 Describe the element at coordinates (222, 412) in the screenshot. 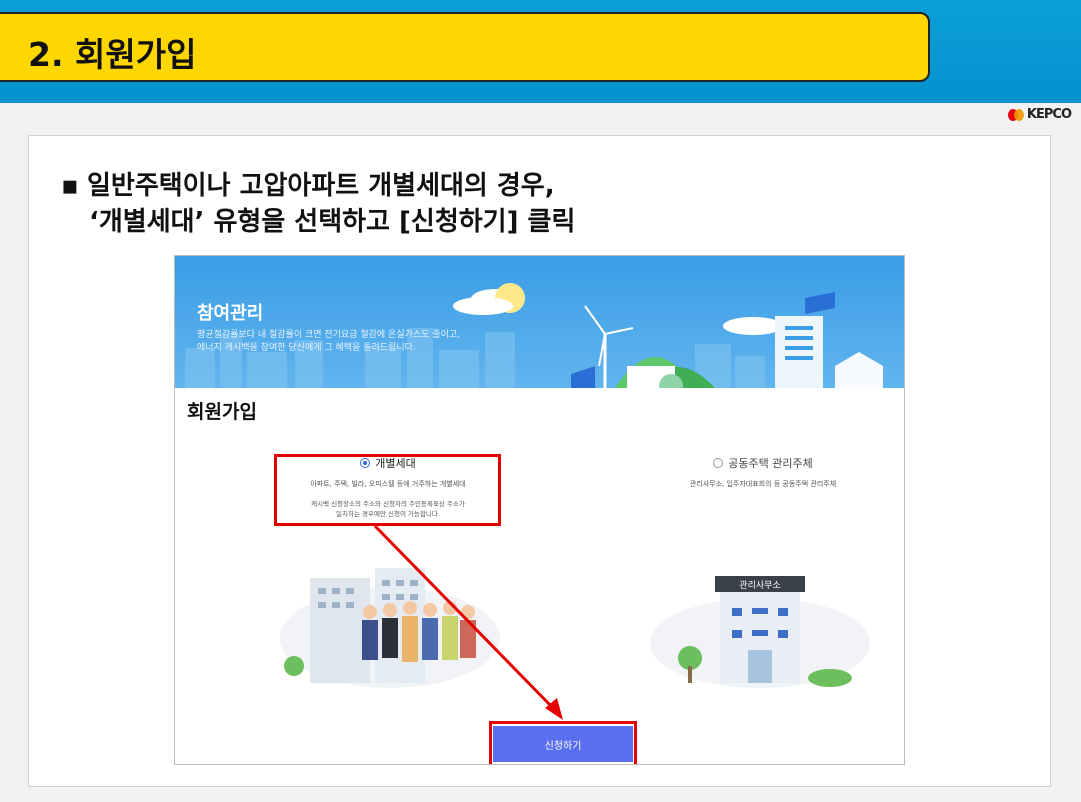

I see `signup-title: 회원가입` at that location.